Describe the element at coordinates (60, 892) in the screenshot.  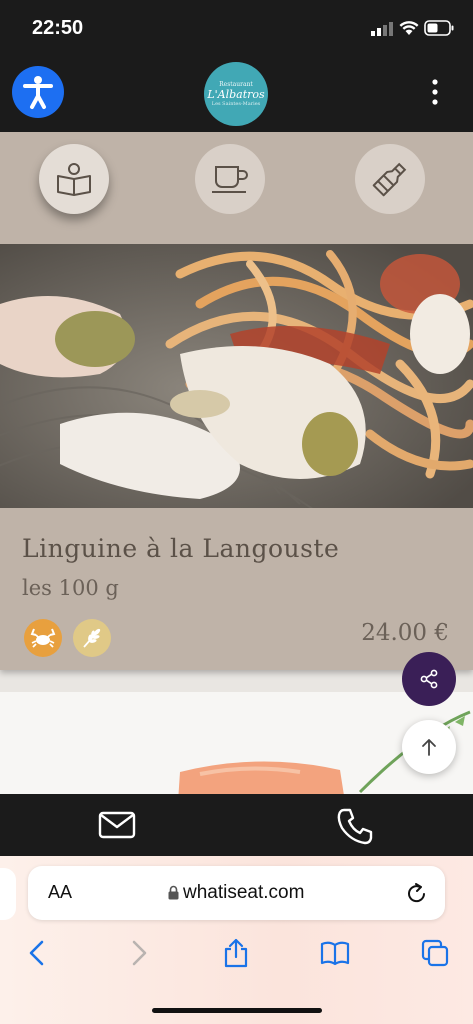
I see `reader-aa-button: AA` at that location.